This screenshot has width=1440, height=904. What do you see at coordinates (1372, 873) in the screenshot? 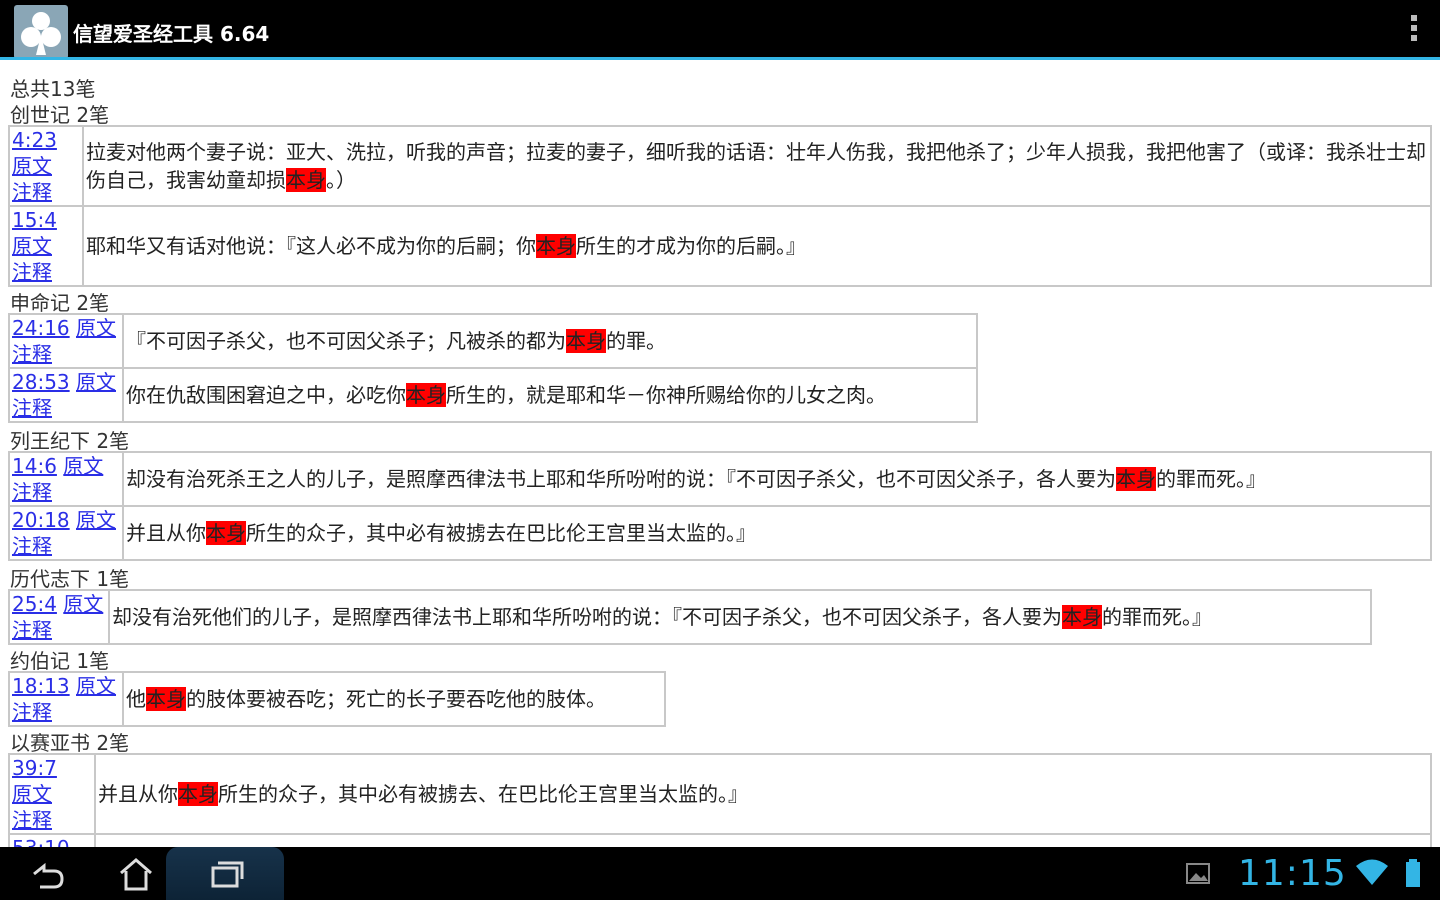
I see `wifi-icon` at bounding box center [1372, 873].